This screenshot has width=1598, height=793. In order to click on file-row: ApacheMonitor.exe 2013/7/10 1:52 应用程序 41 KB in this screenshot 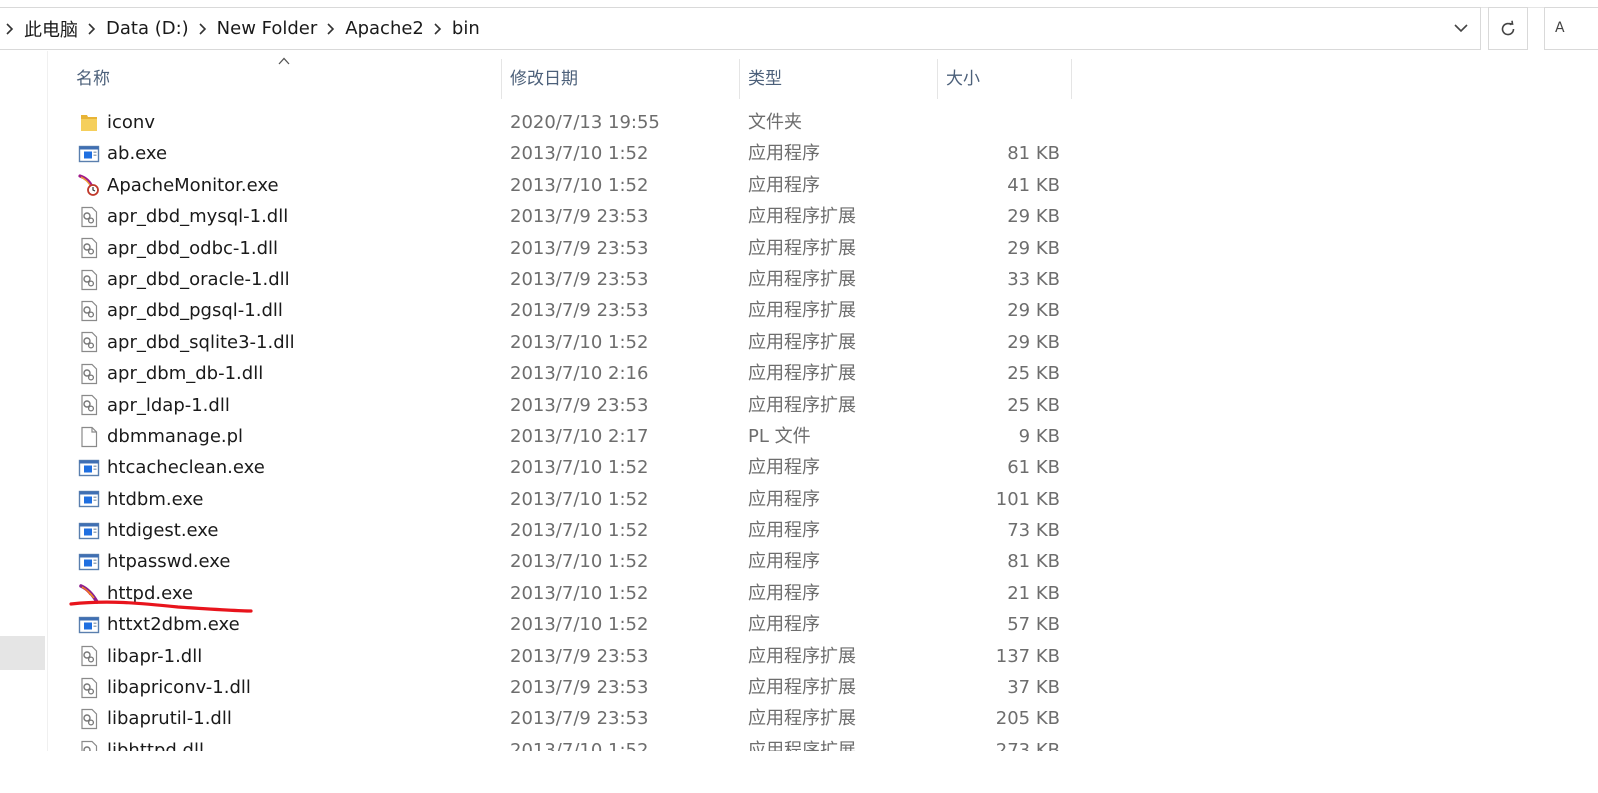, I will do `click(598, 185)`.